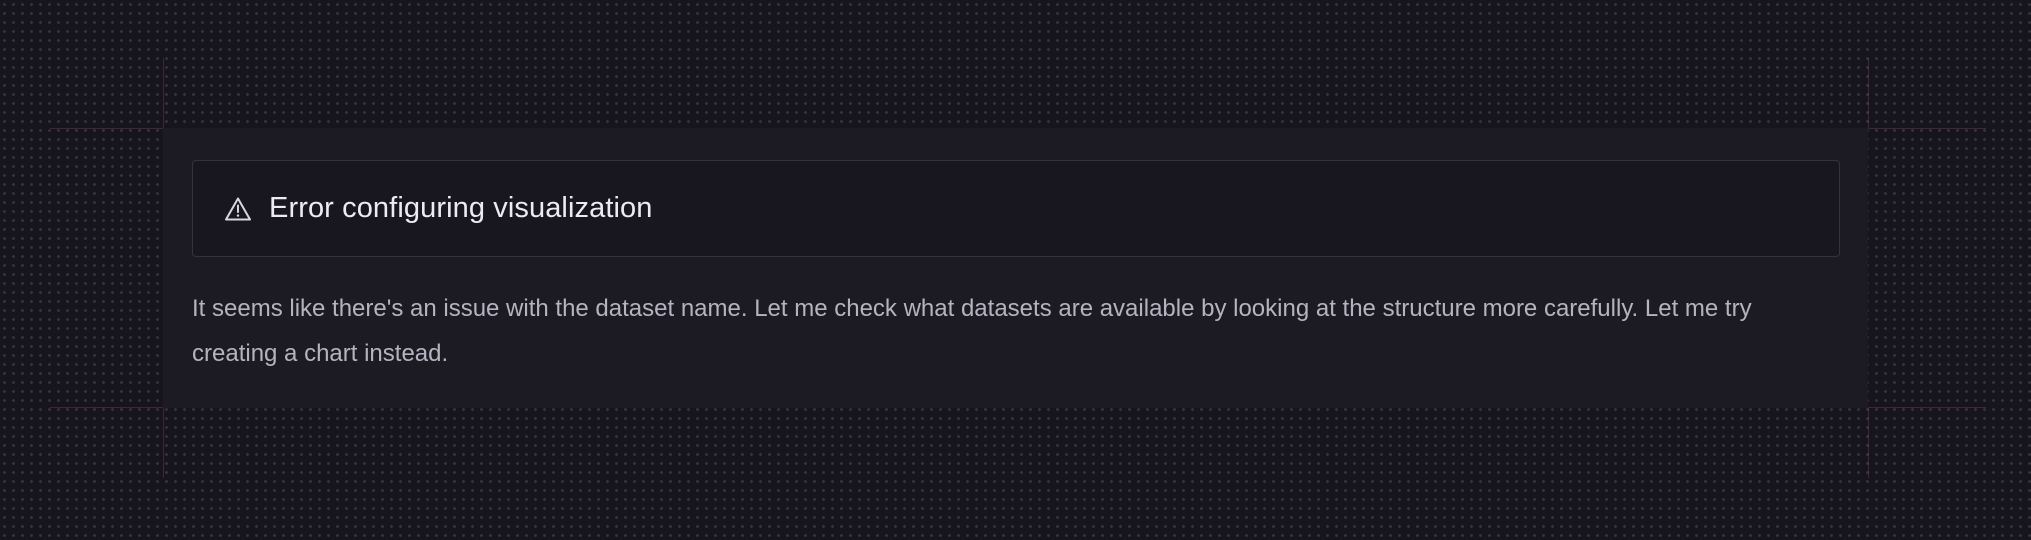 The image size is (2031, 540). Describe the element at coordinates (106, 128) in the screenshot. I see `guide-line-left-top` at that location.